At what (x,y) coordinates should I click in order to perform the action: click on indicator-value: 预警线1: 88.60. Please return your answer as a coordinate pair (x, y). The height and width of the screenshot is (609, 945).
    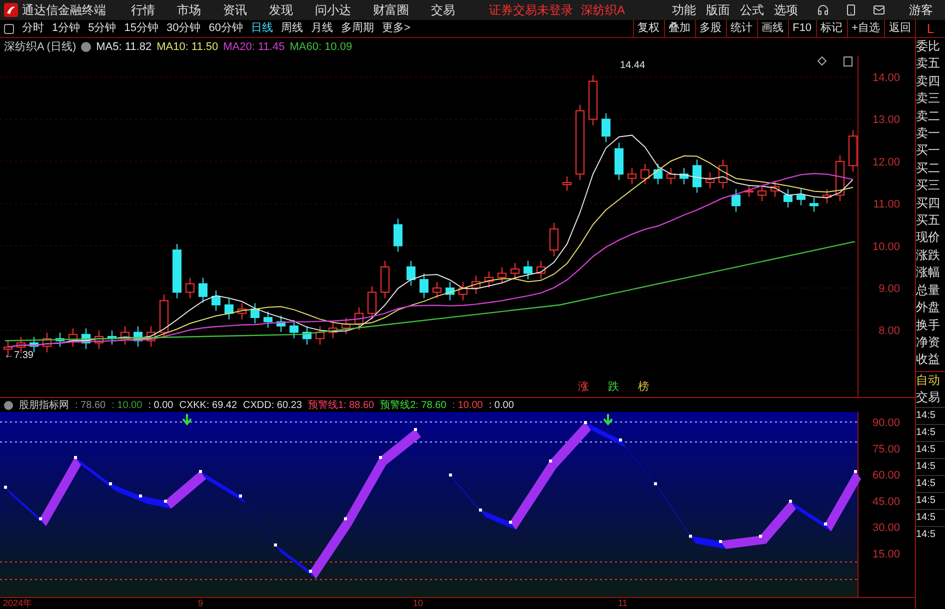
    Looking at the image, I should click on (341, 405).